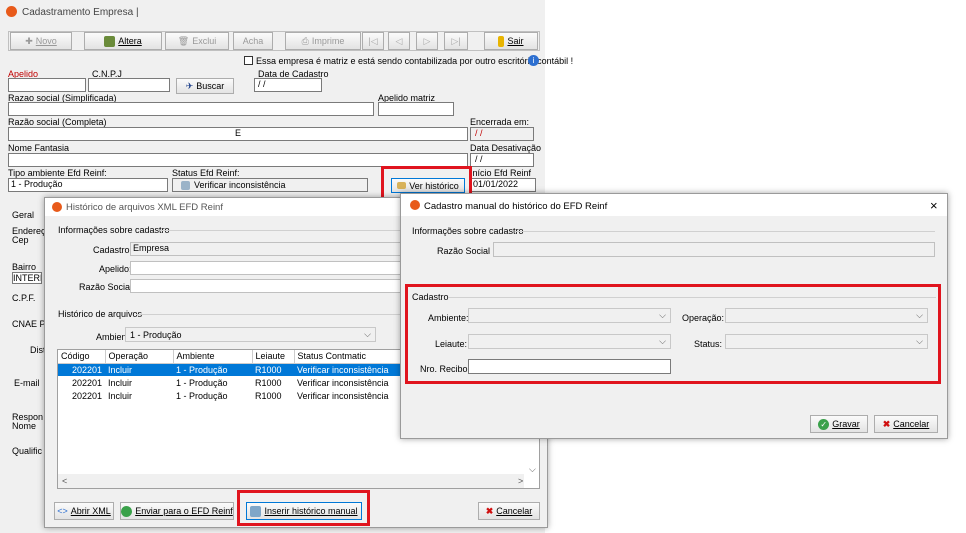 This screenshot has height=533, width=966. I want to click on manual-info-group-line, so click(725, 231).